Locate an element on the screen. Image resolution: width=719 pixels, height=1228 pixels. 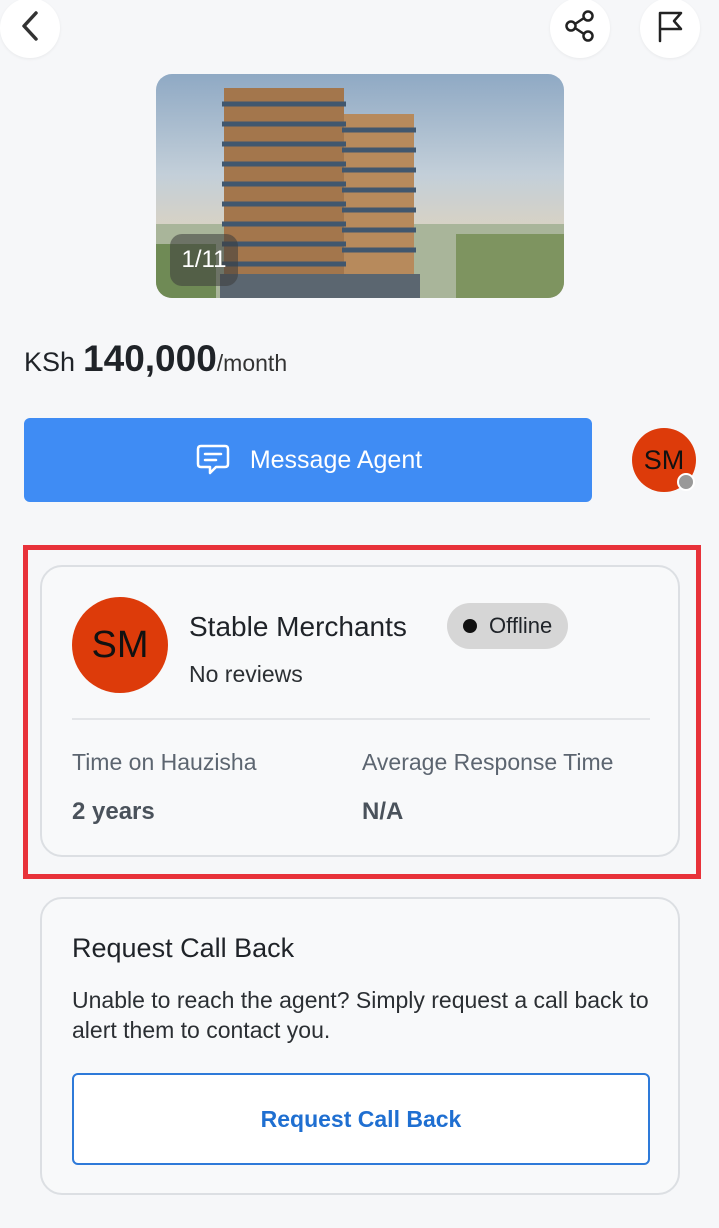
report-button is located at coordinates (670, 29).